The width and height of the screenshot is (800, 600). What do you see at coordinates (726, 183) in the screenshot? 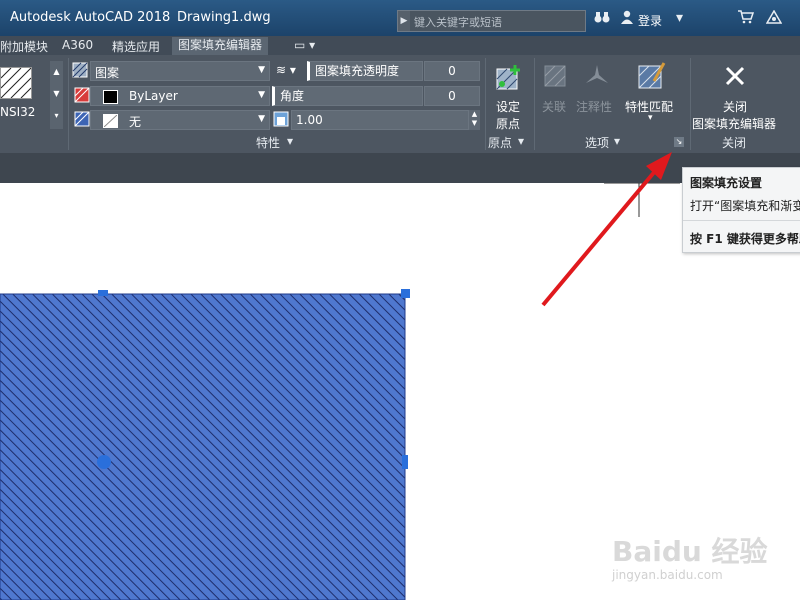
I see `tooltip-title: 图案填充设置` at bounding box center [726, 183].